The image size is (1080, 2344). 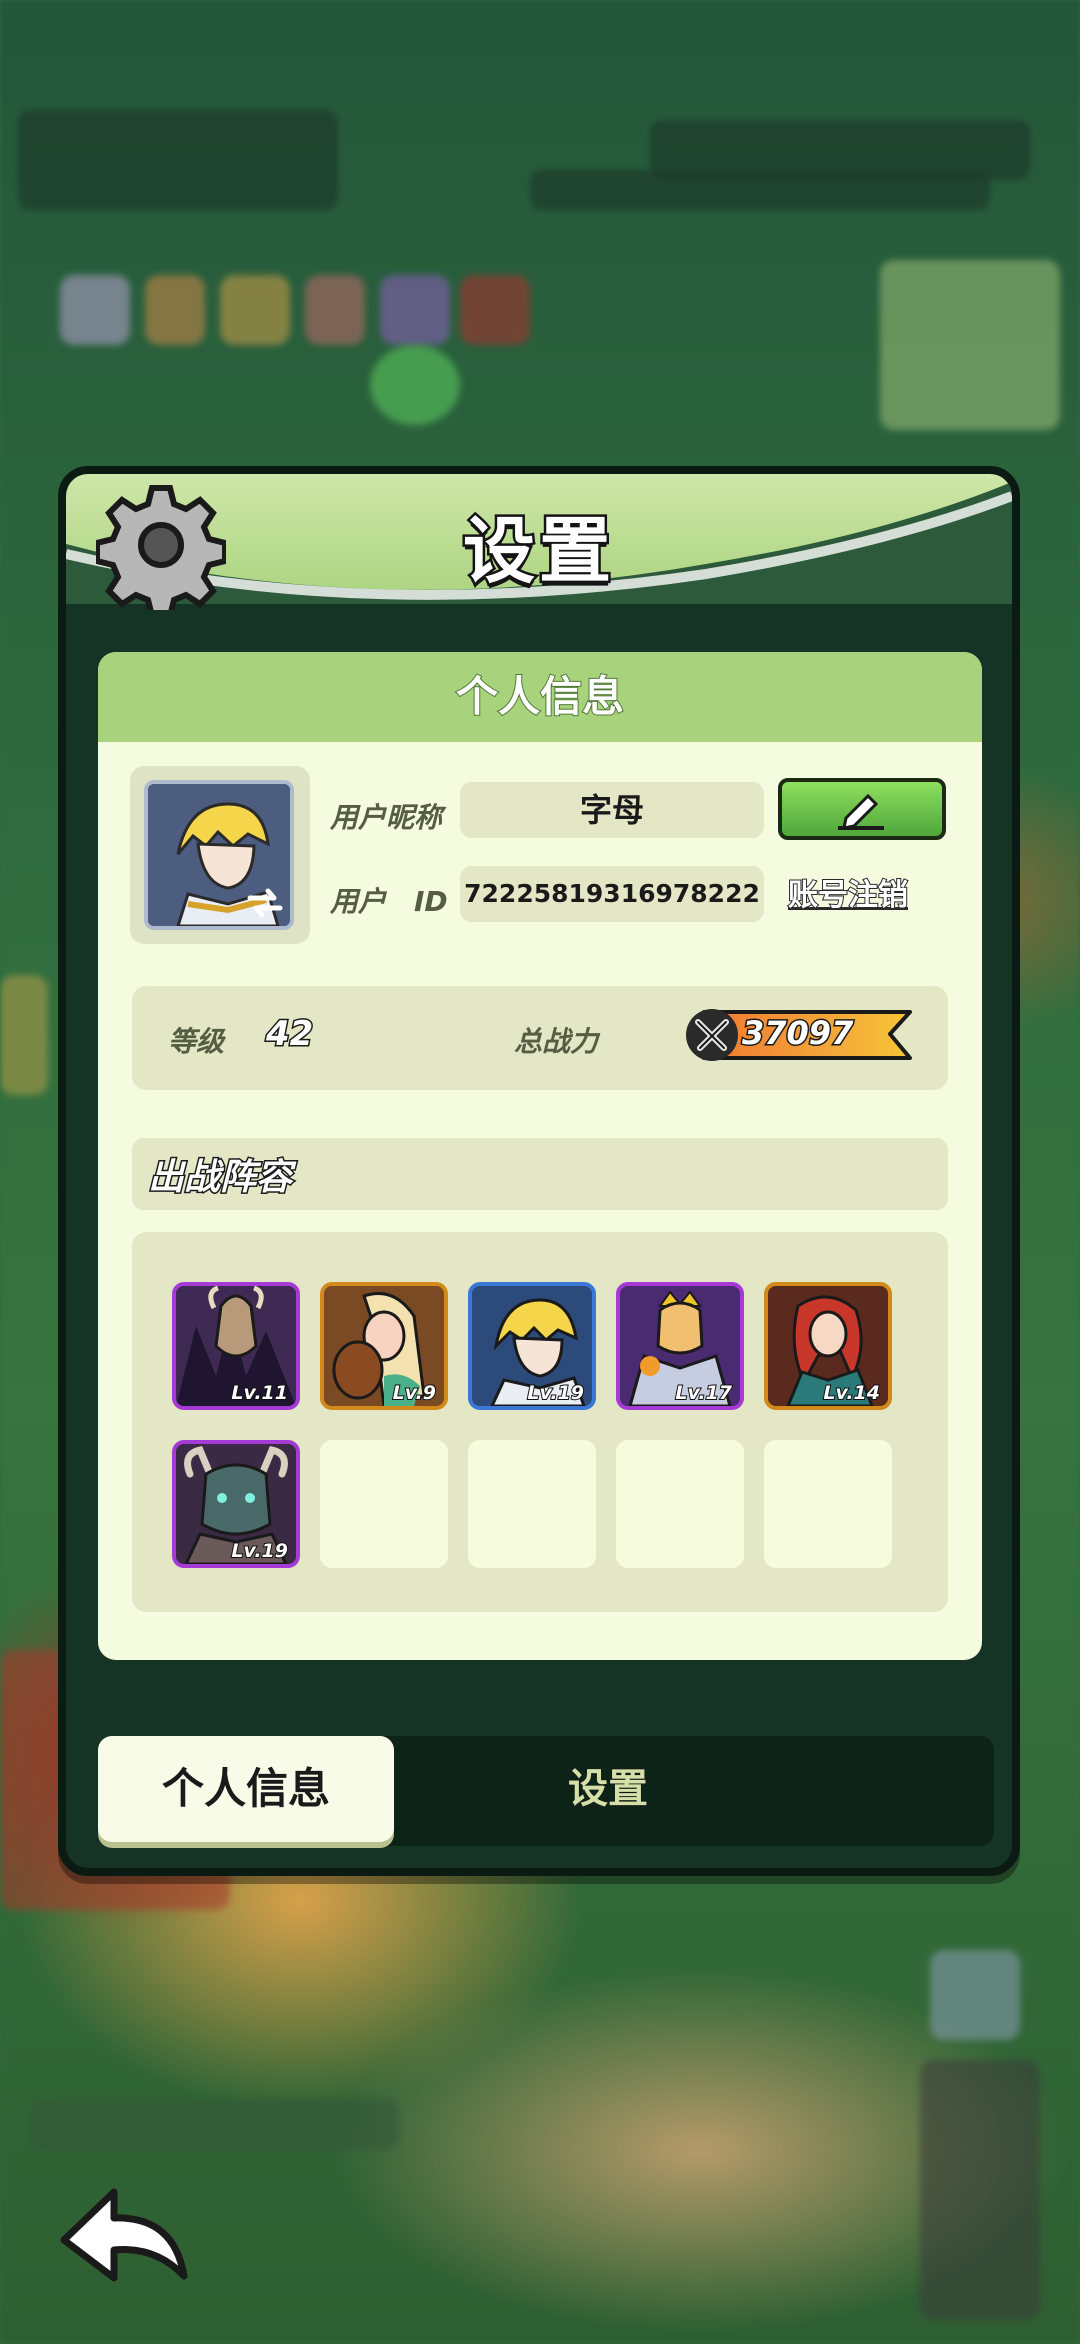 I want to click on tab-settings: 设置, so click(x=608, y=1789).